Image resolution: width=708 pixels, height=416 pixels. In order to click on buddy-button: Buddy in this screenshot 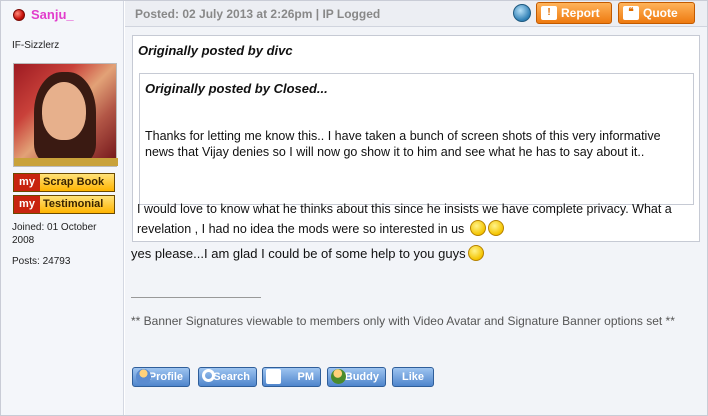, I will do `click(356, 377)`.